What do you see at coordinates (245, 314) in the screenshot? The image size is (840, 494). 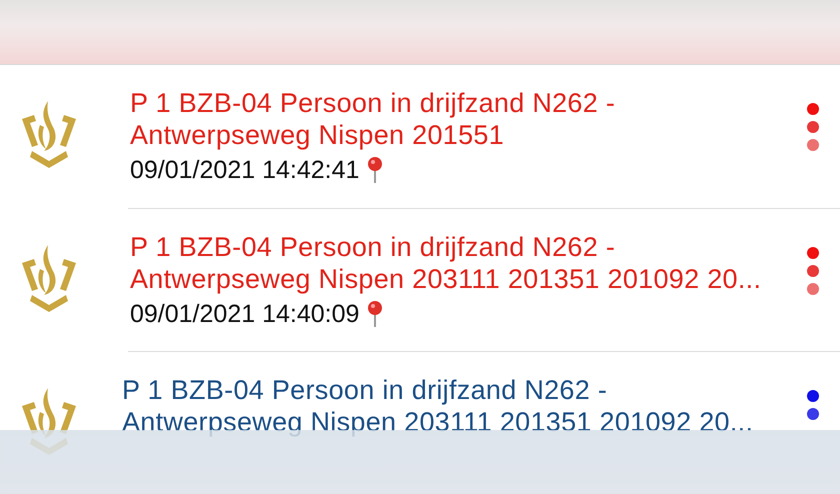 I see `incident-time: 09/01/2021 14:40:09` at bounding box center [245, 314].